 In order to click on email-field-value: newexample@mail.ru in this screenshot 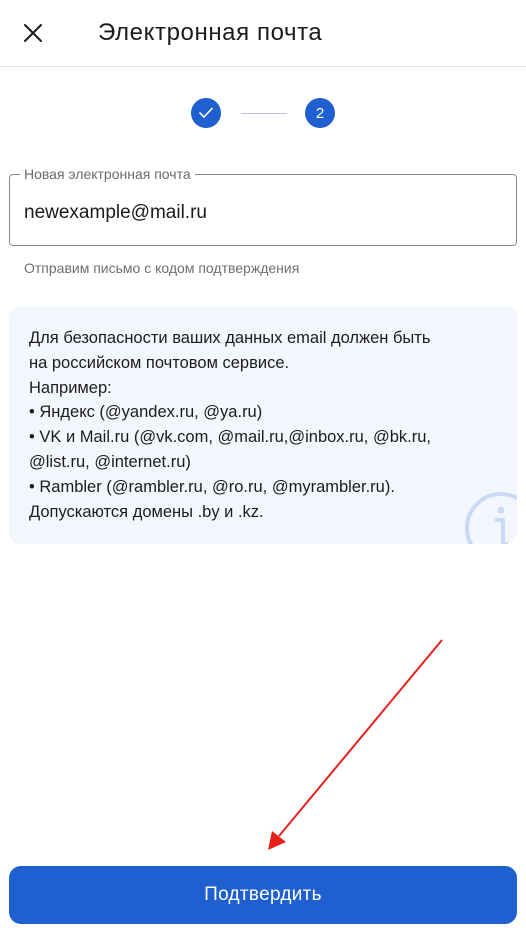, I will do `click(115, 213)`.